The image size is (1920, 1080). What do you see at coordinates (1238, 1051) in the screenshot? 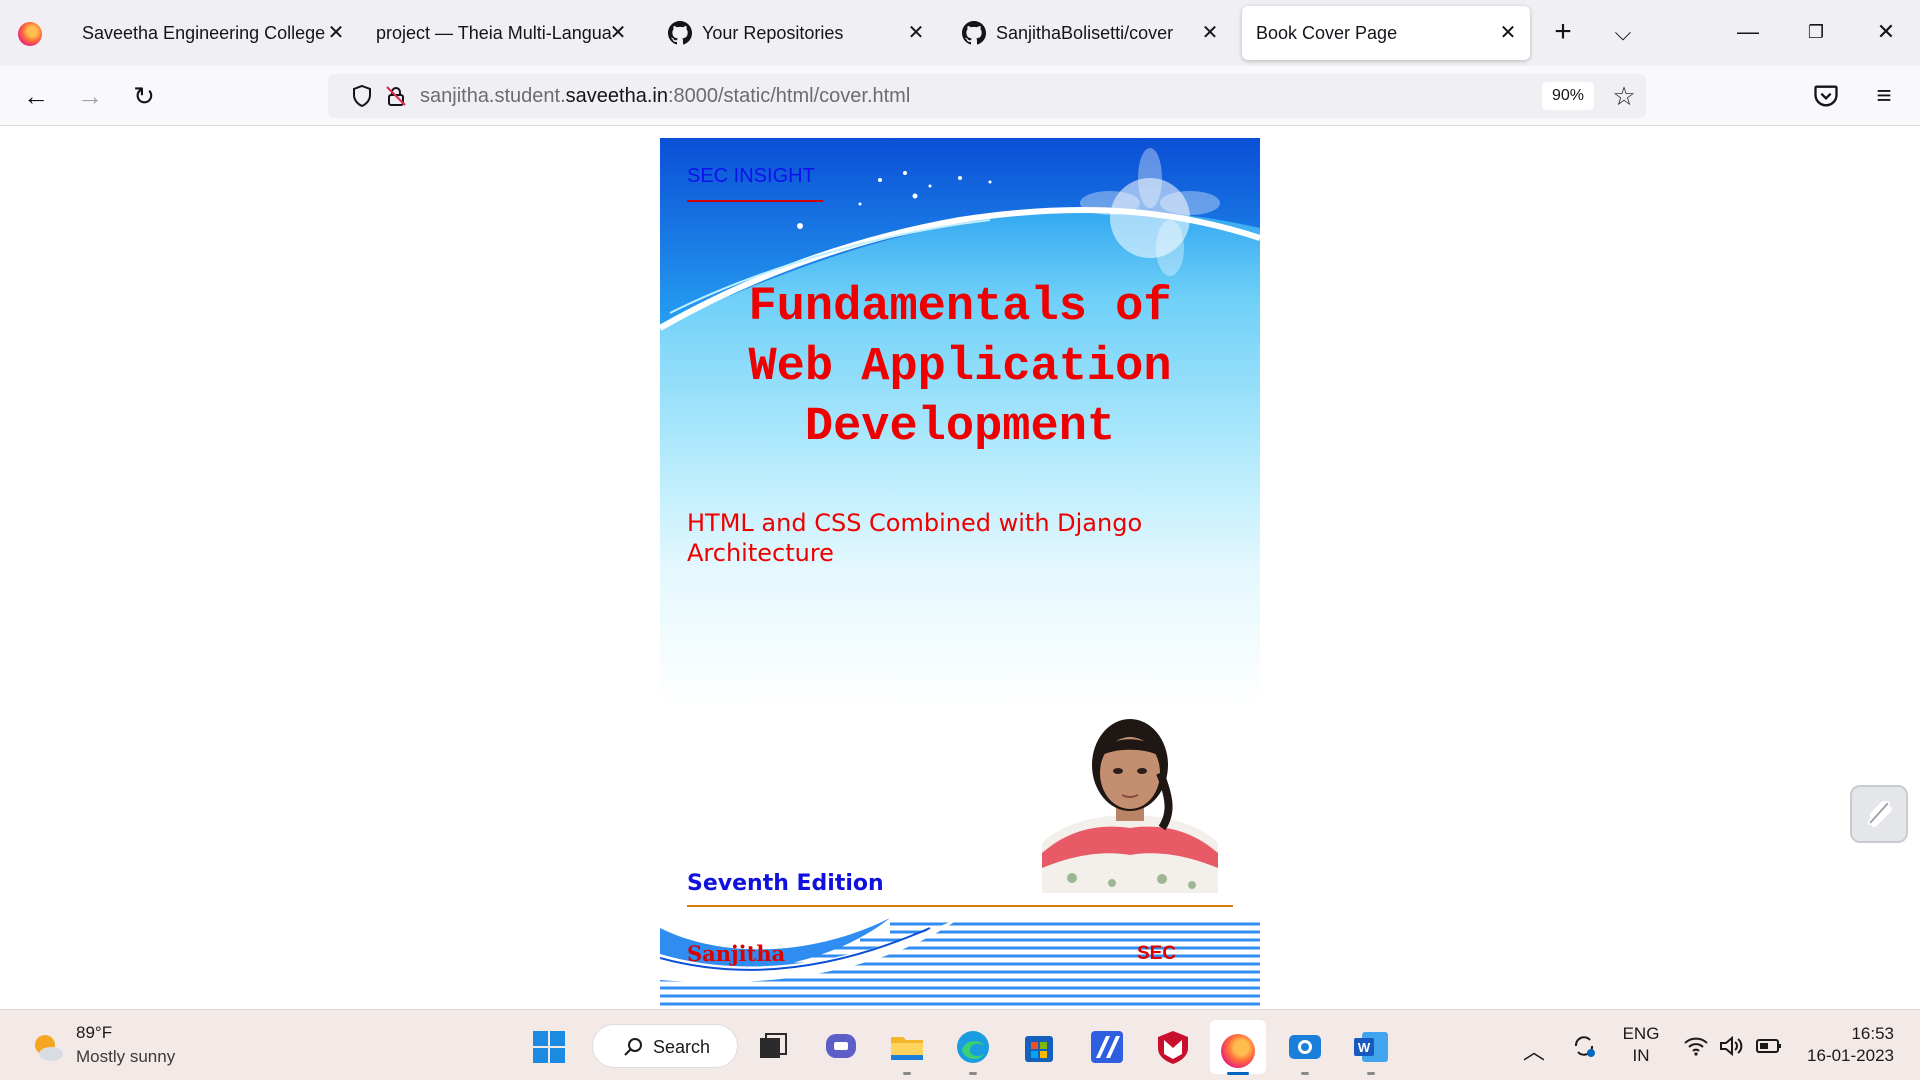
I see `firefox-icon` at bounding box center [1238, 1051].